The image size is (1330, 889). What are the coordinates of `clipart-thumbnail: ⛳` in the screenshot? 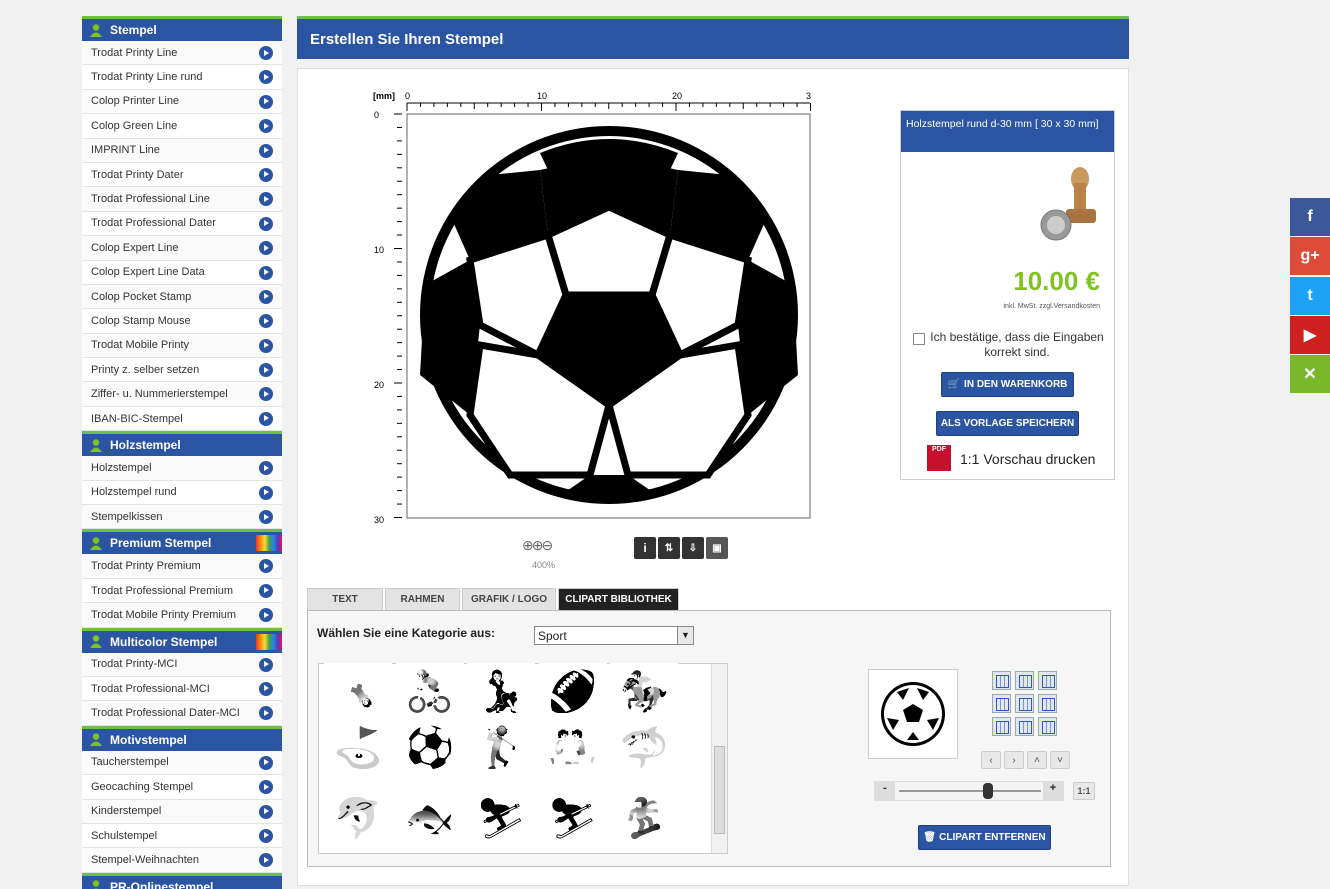 It's located at (358, 747).